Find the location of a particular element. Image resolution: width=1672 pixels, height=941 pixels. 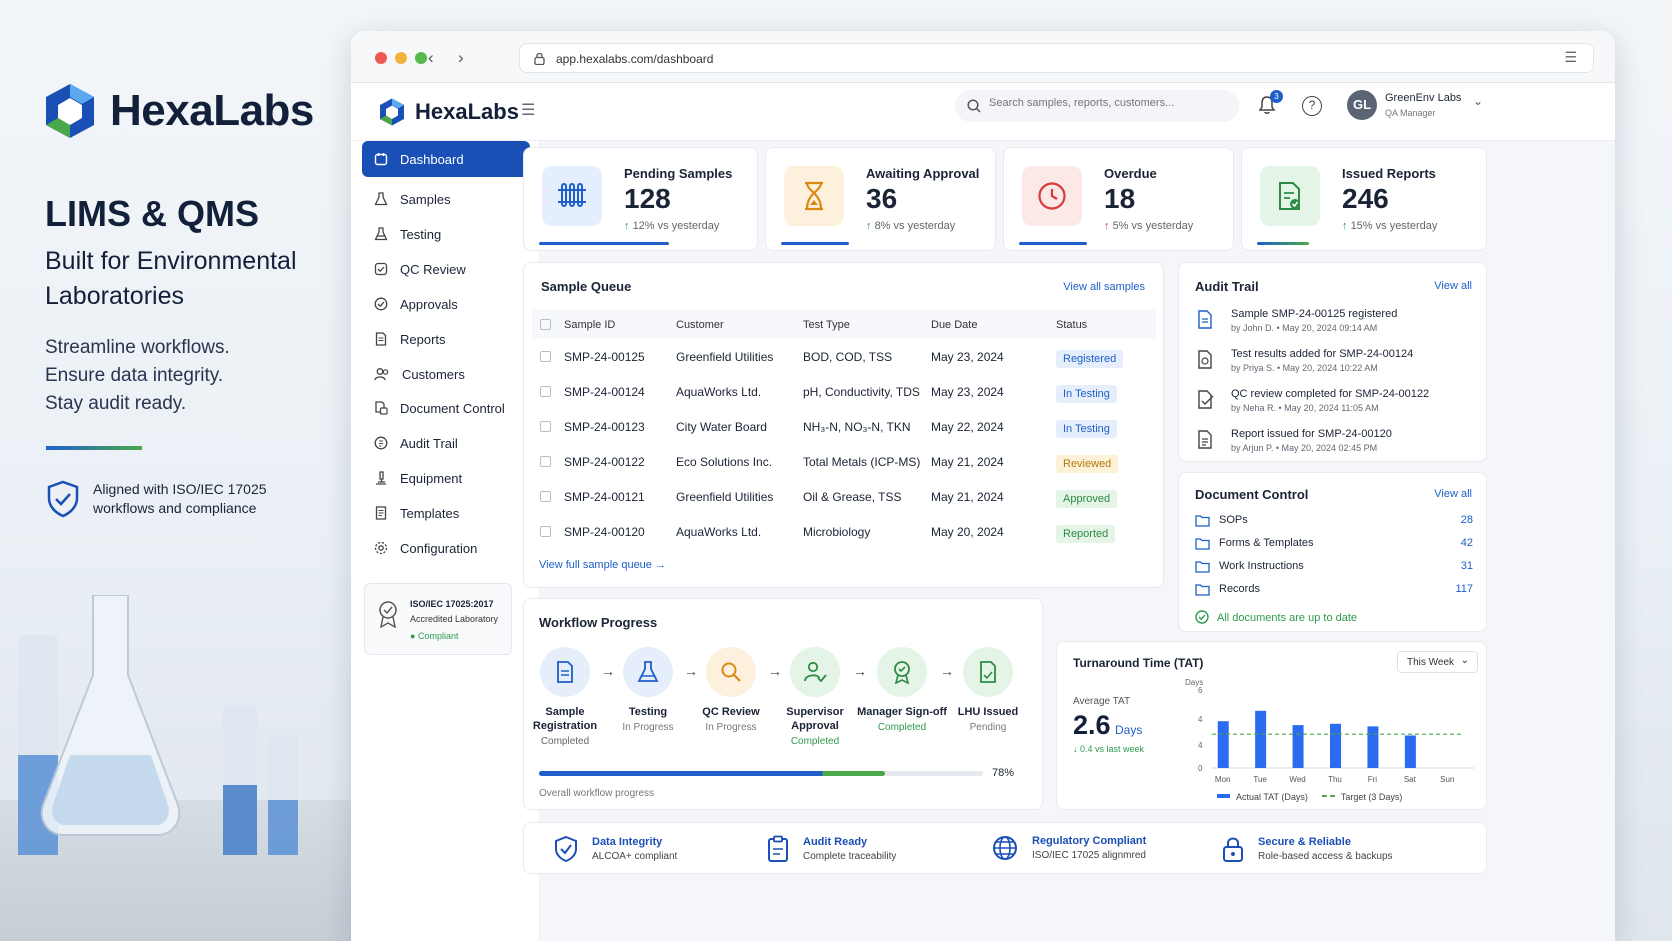

docs-status-text: All documents are up to date is located at coordinates (1287, 618).